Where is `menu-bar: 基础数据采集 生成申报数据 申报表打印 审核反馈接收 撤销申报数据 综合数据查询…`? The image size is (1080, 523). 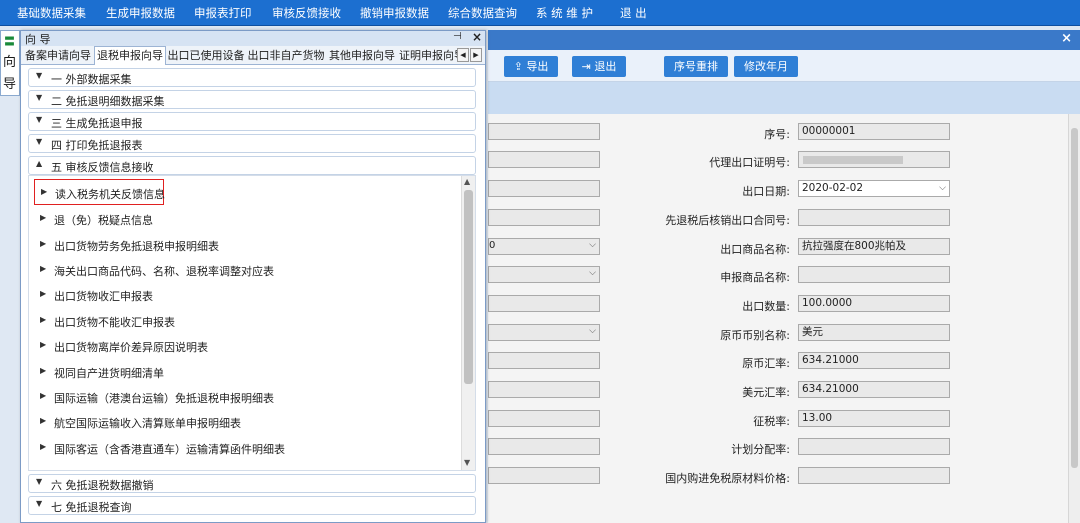
menu-bar: 基础数据采集 生成申报数据 申报表打印 审核反馈接收 撤销申报数据 综合数据查询… is located at coordinates (540, 13).